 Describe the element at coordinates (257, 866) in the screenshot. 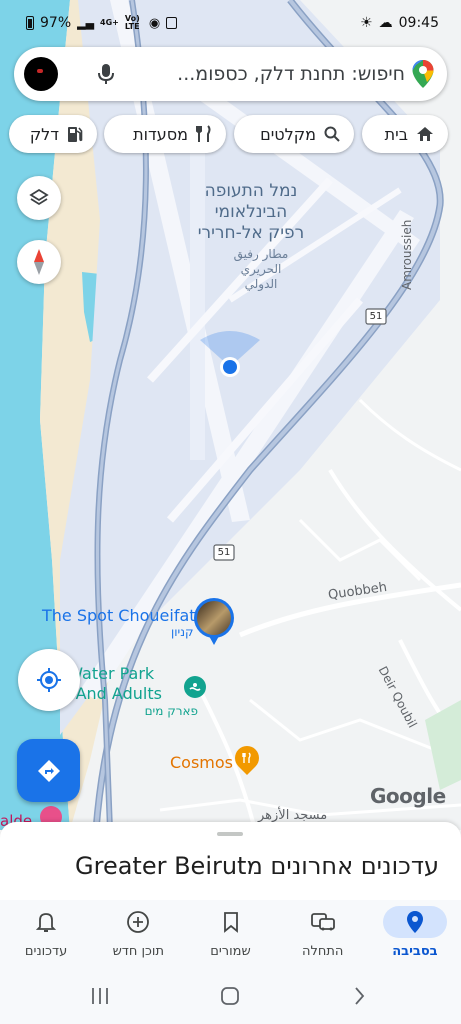

I see `sheet-title: עדכונים אחרונים מGreater Beirut` at that location.